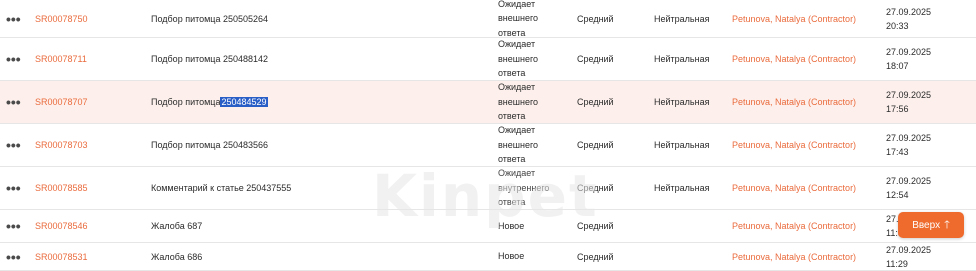  Describe the element at coordinates (897, 152) in the screenshot. I see `time-text: 17:43` at that location.